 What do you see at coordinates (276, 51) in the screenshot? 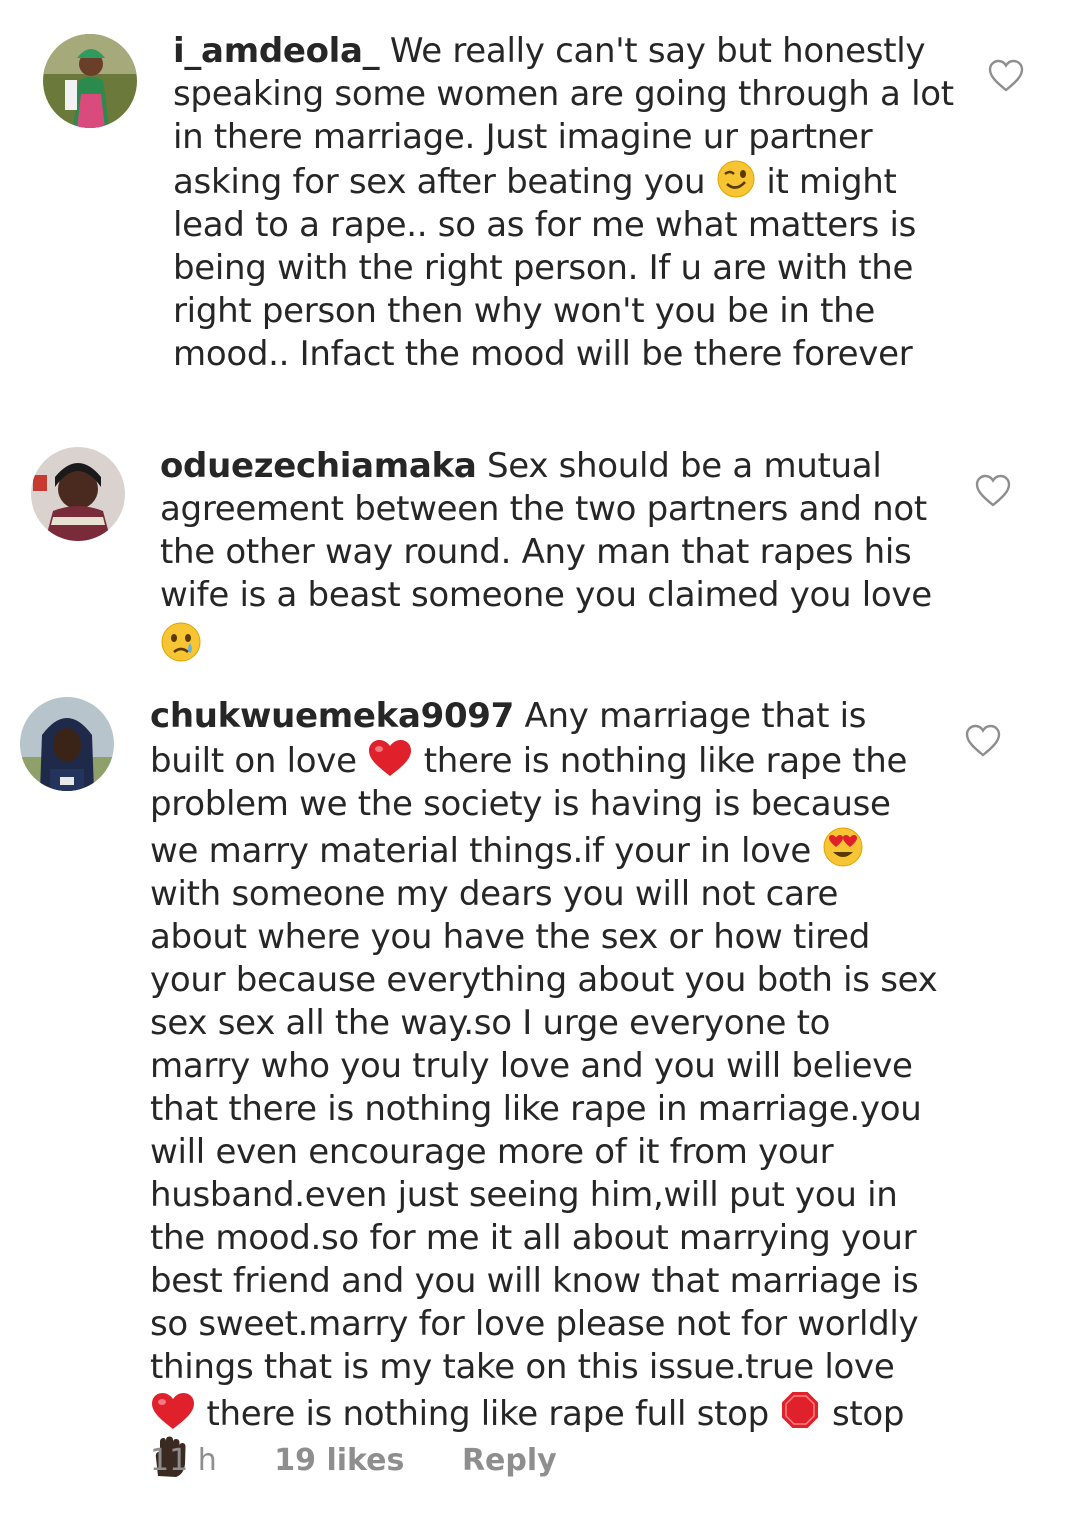
I see `username: i_amdeola_` at bounding box center [276, 51].